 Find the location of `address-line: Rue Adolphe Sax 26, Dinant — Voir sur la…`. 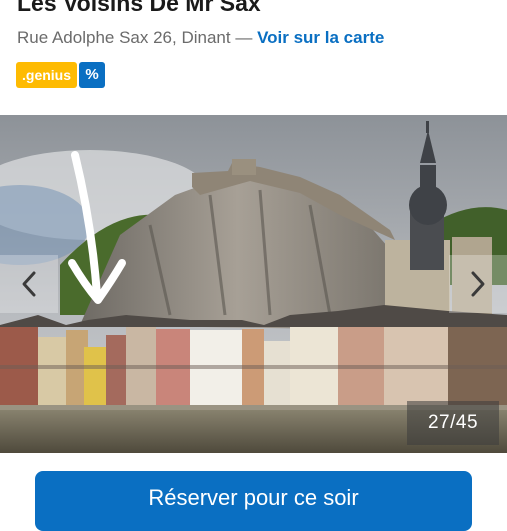

address-line: Rue Adolphe Sax 26, Dinant — Voir sur la… is located at coordinates (200, 38).